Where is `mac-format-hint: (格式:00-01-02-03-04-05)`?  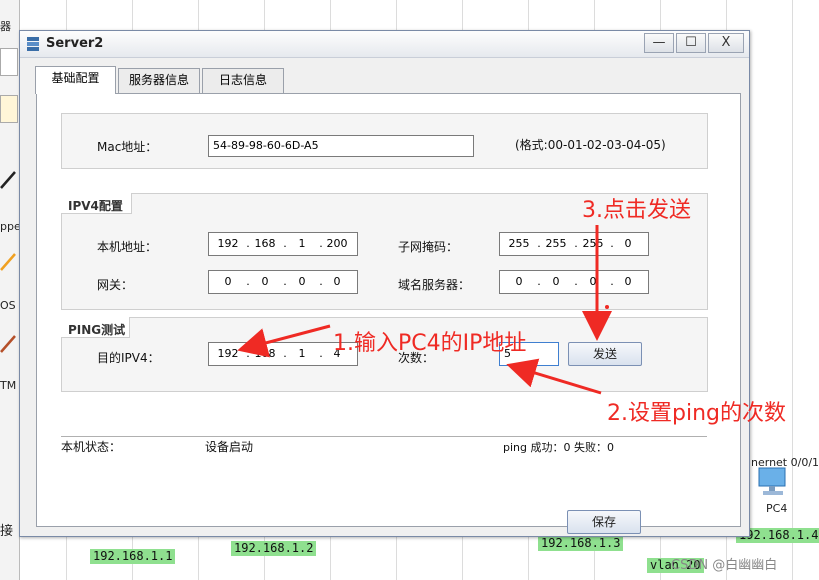
mac-format-hint: (格式:00-01-02-03-04-05) is located at coordinates (590, 145).